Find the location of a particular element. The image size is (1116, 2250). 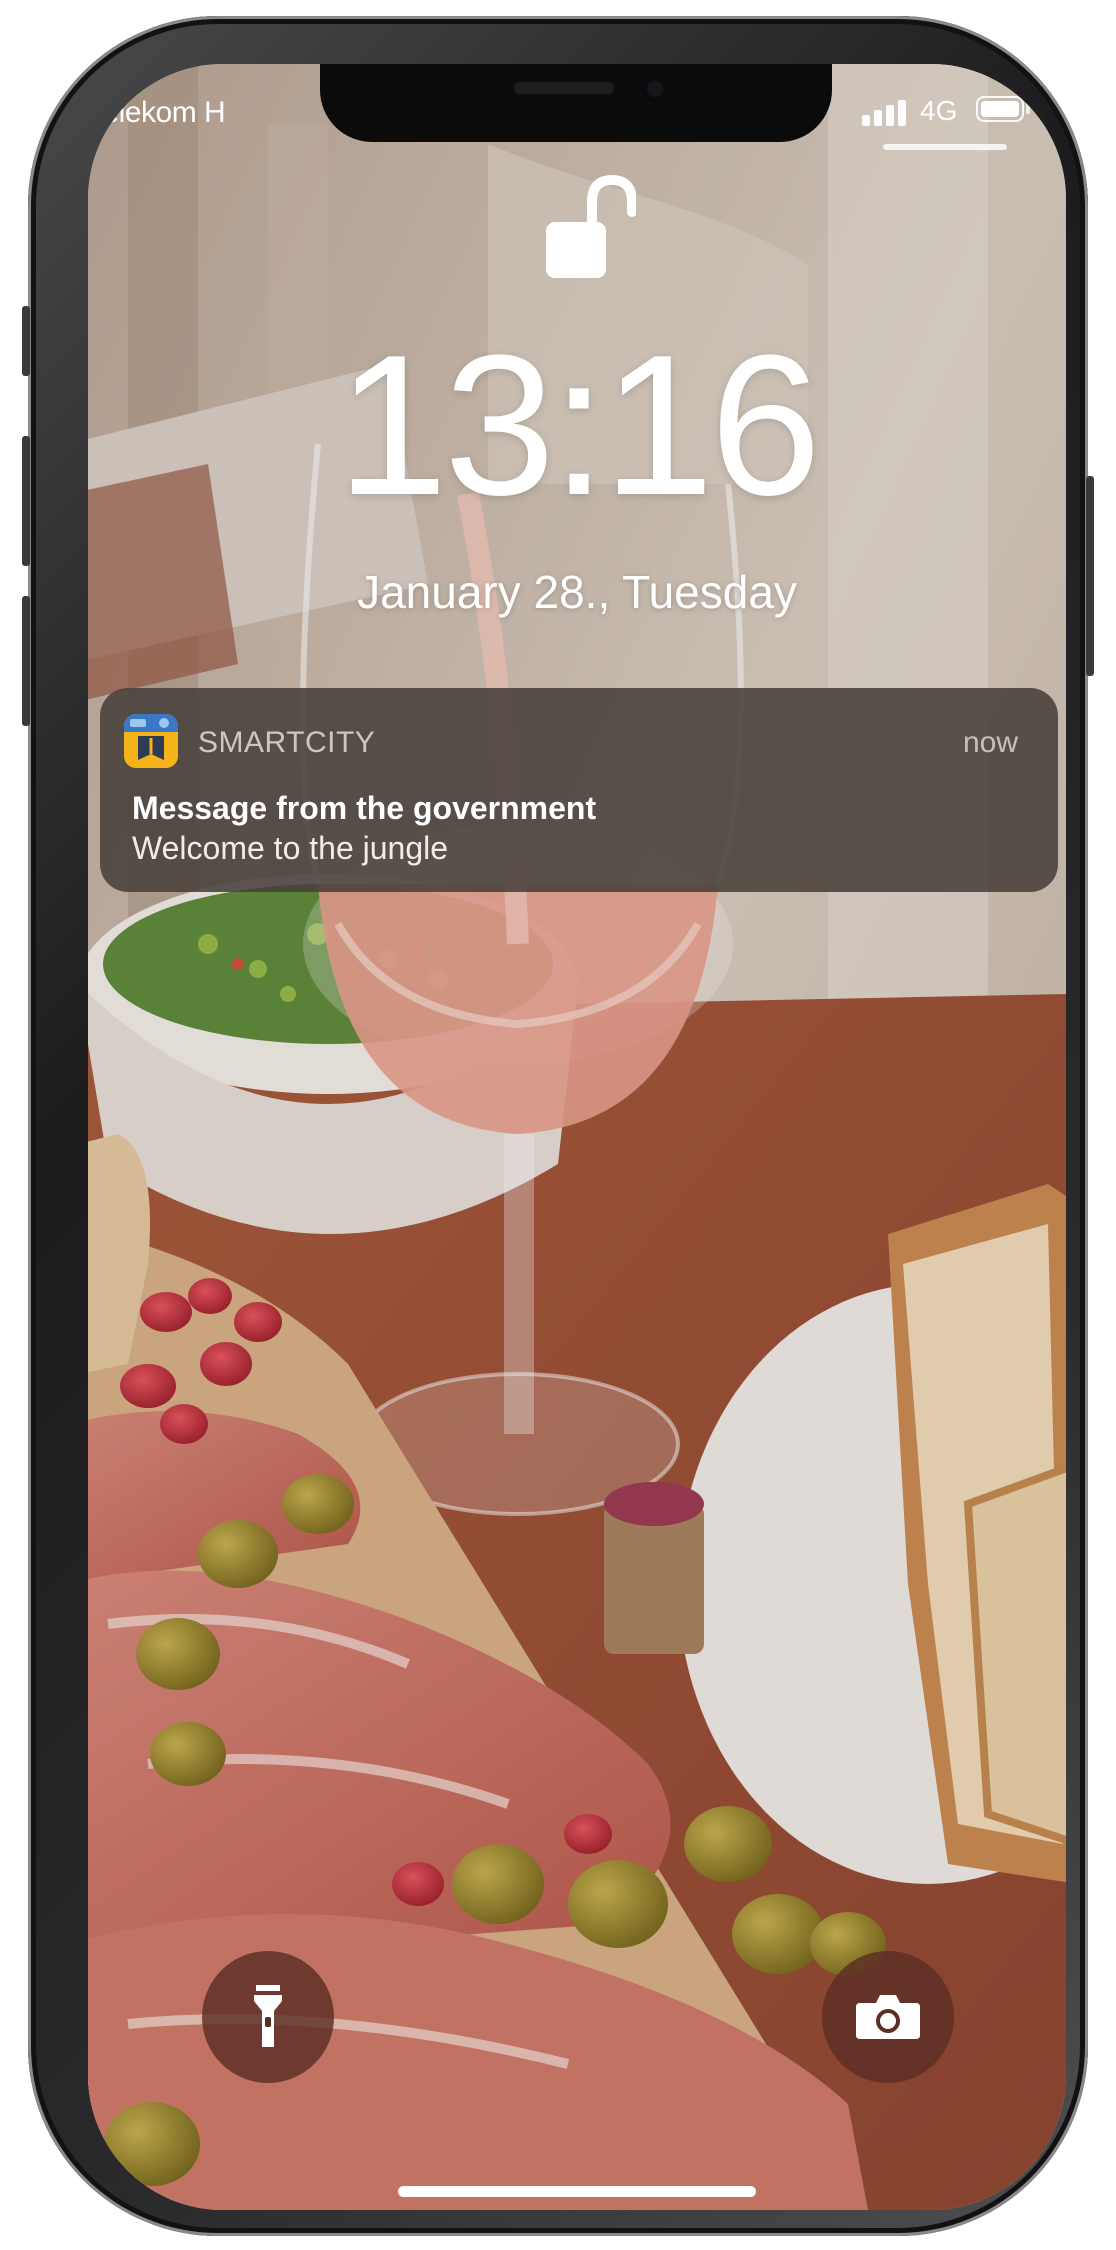

volume-up-button is located at coordinates (26, 501).